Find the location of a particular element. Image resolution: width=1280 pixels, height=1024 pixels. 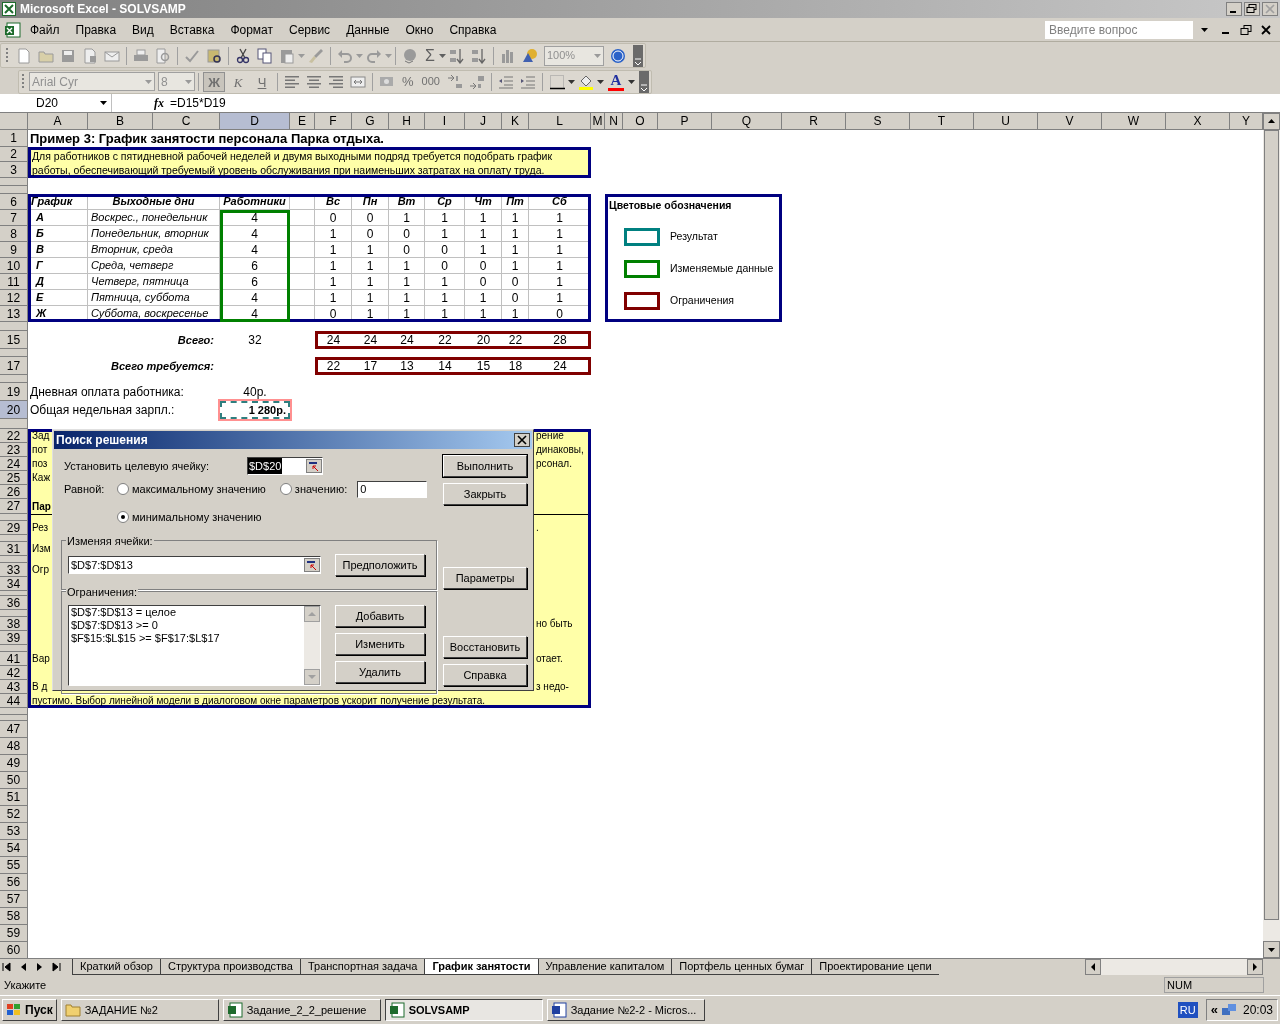

font-color-button: A is located at coordinates (615, 81).